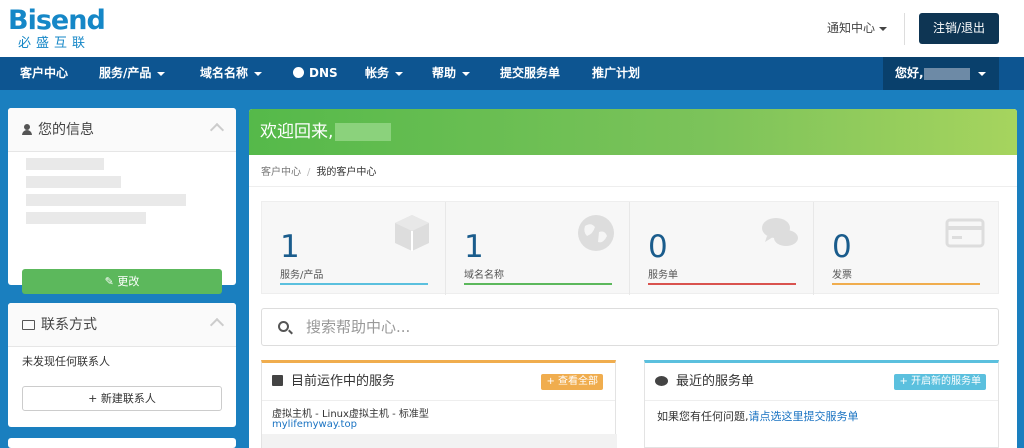 The width and height of the screenshot is (1024, 448). I want to click on breadcrumb-client-area: 客户中心, so click(281, 172).